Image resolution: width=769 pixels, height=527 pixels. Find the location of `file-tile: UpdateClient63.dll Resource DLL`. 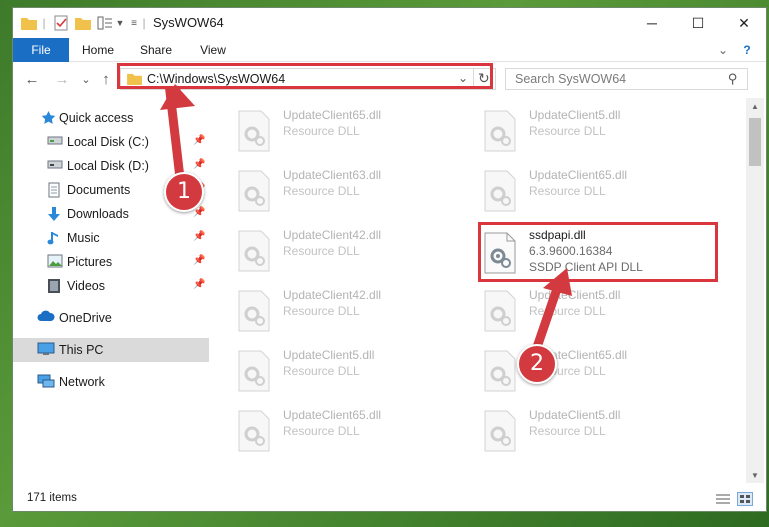

file-tile: UpdateClient63.dll Resource DLL is located at coordinates (333, 191).